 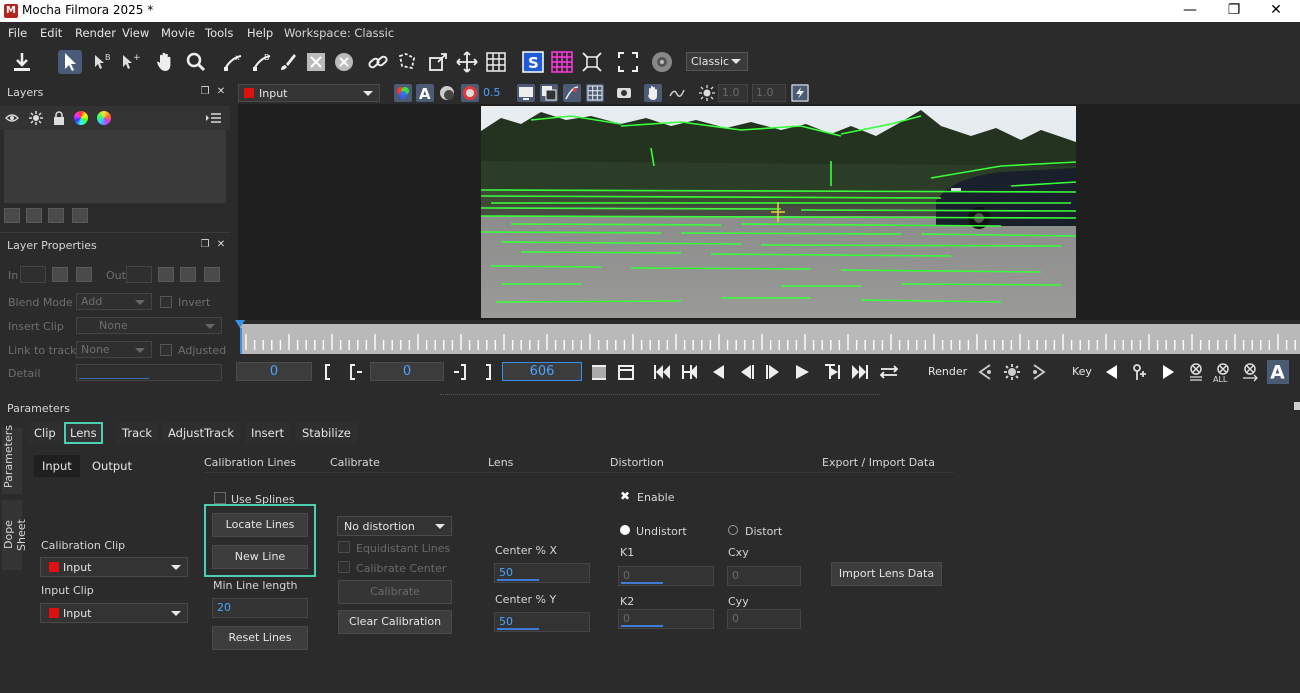 I want to click on menu-help: Help, so click(x=260, y=33).